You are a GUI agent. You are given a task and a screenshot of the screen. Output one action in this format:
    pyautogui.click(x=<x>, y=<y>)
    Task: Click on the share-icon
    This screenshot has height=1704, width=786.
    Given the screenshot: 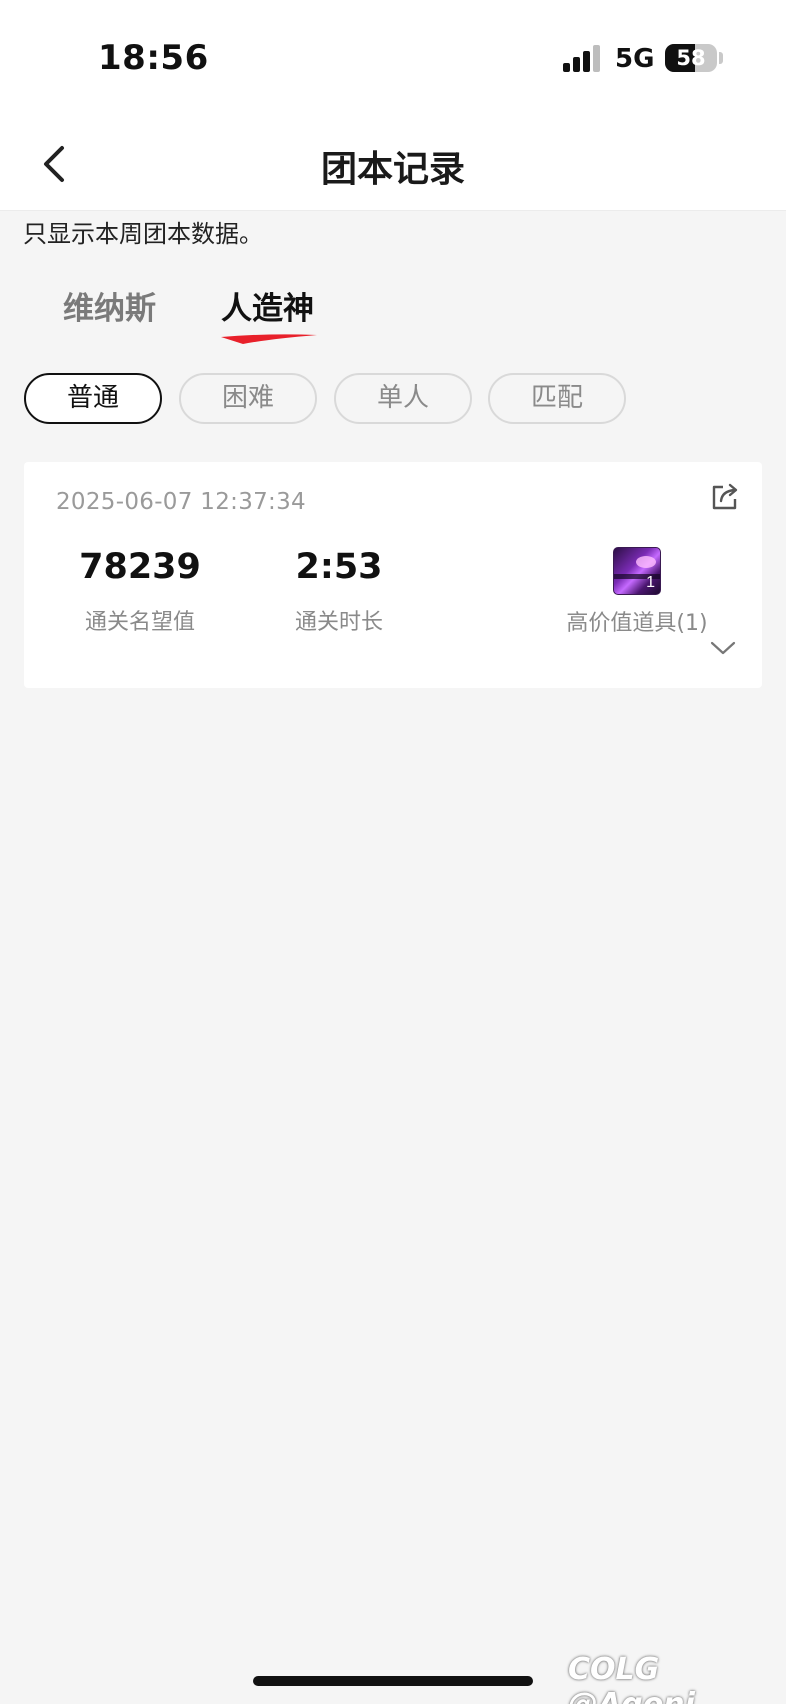 What is the action you would take?
    pyautogui.click(x=725, y=497)
    